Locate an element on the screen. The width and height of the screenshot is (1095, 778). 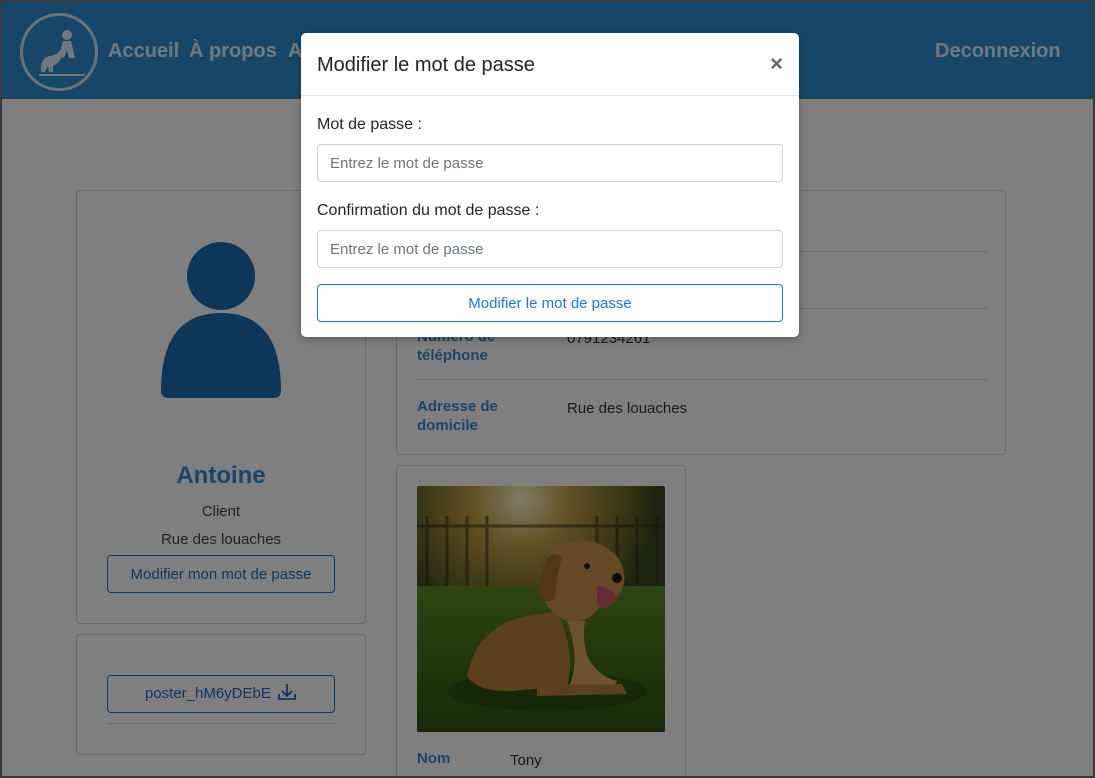
modal-title: Modifier le mot de passe is located at coordinates (426, 65).